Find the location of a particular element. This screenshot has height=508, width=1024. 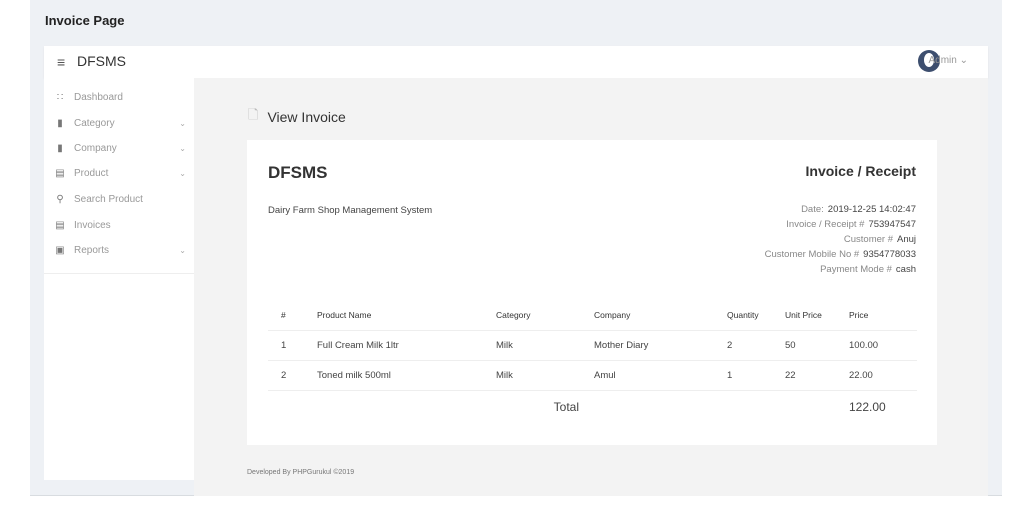

cell: 100.00 is located at coordinates (883, 345).